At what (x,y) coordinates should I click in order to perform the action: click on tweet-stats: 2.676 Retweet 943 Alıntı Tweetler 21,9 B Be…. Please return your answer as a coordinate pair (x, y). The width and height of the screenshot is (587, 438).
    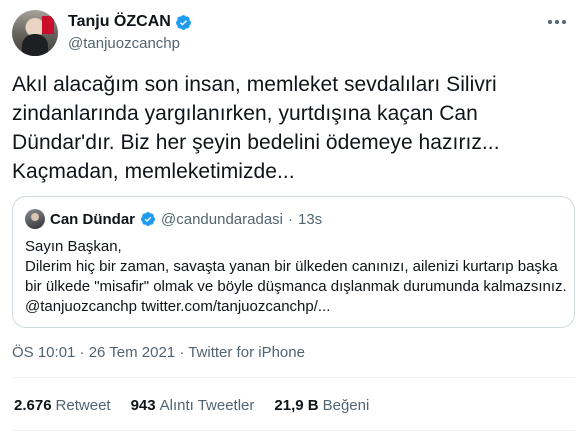
    Looking at the image, I should click on (191, 405).